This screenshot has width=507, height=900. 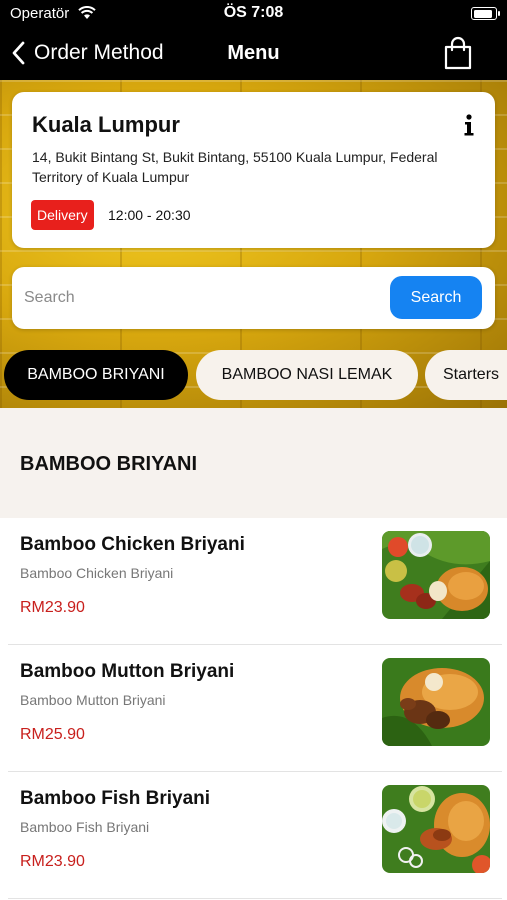 I want to click on store-name: Kuala Lumpur, so click(x=106, y=124).